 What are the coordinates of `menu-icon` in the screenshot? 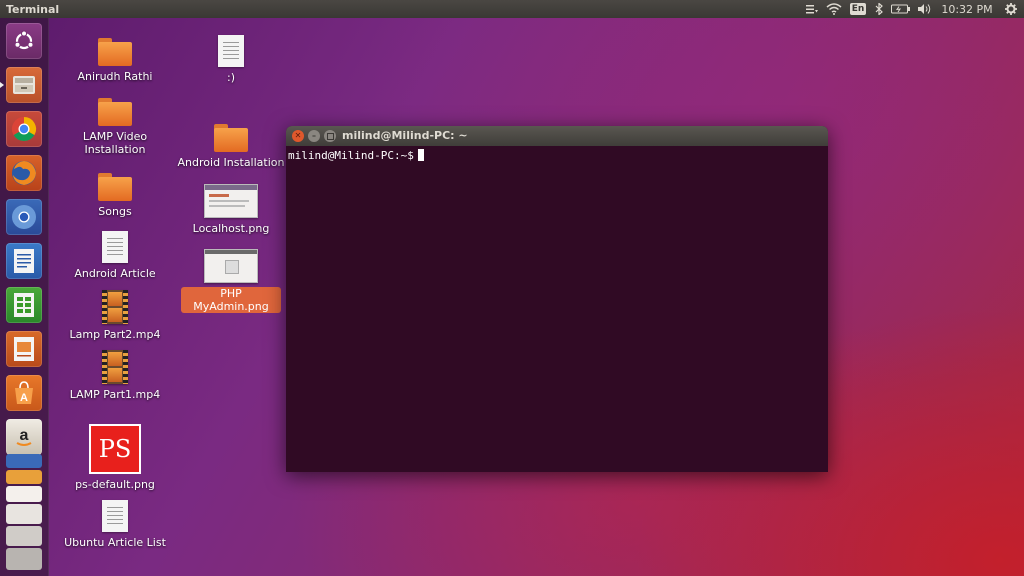 It's located at (812, 9).